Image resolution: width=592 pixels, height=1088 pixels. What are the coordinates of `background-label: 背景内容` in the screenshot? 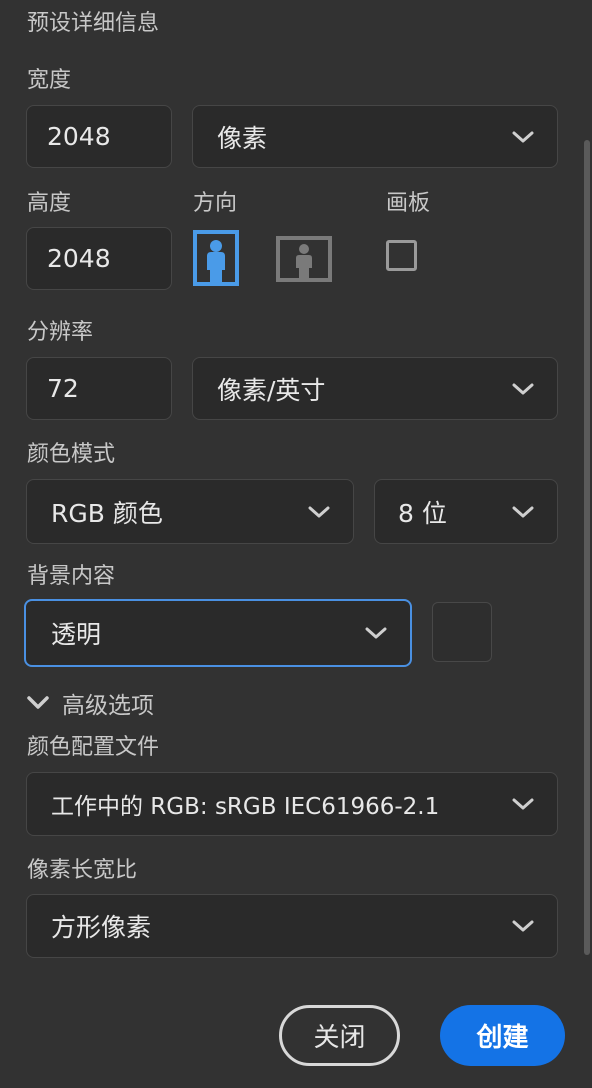 It's located at (71, 576).